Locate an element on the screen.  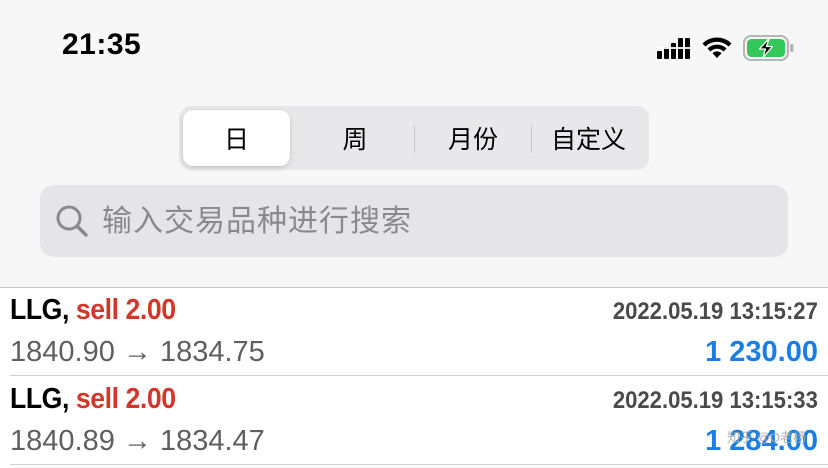
trade-prices: 1840.90 → 1834.75 is located at coordinates (137, 352).